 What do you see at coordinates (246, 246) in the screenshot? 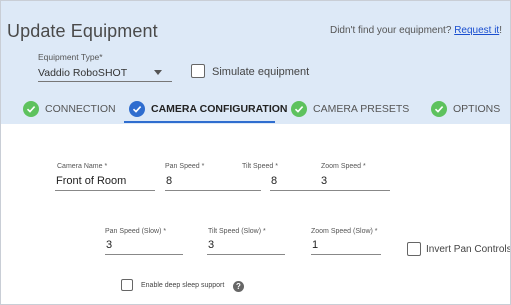
I see `tilt-speed-slow-input: 3` at bounding box center [246, 246].